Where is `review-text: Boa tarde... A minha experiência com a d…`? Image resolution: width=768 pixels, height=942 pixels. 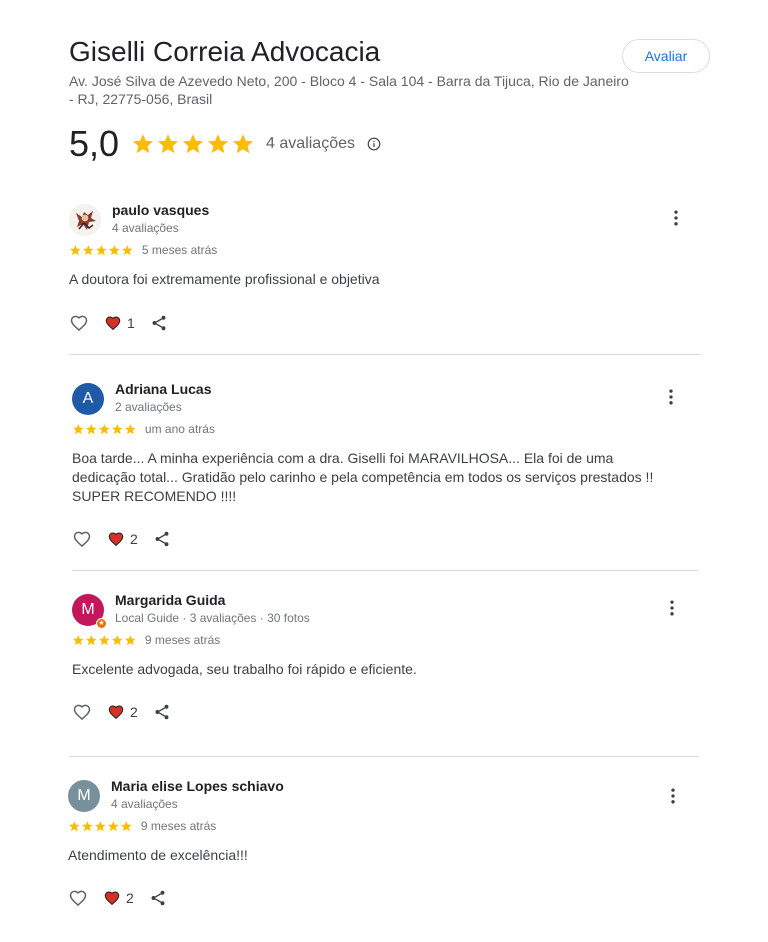 review-text: Boa tarde... A minha experiência com a d… is located at coordinates (363, 477).